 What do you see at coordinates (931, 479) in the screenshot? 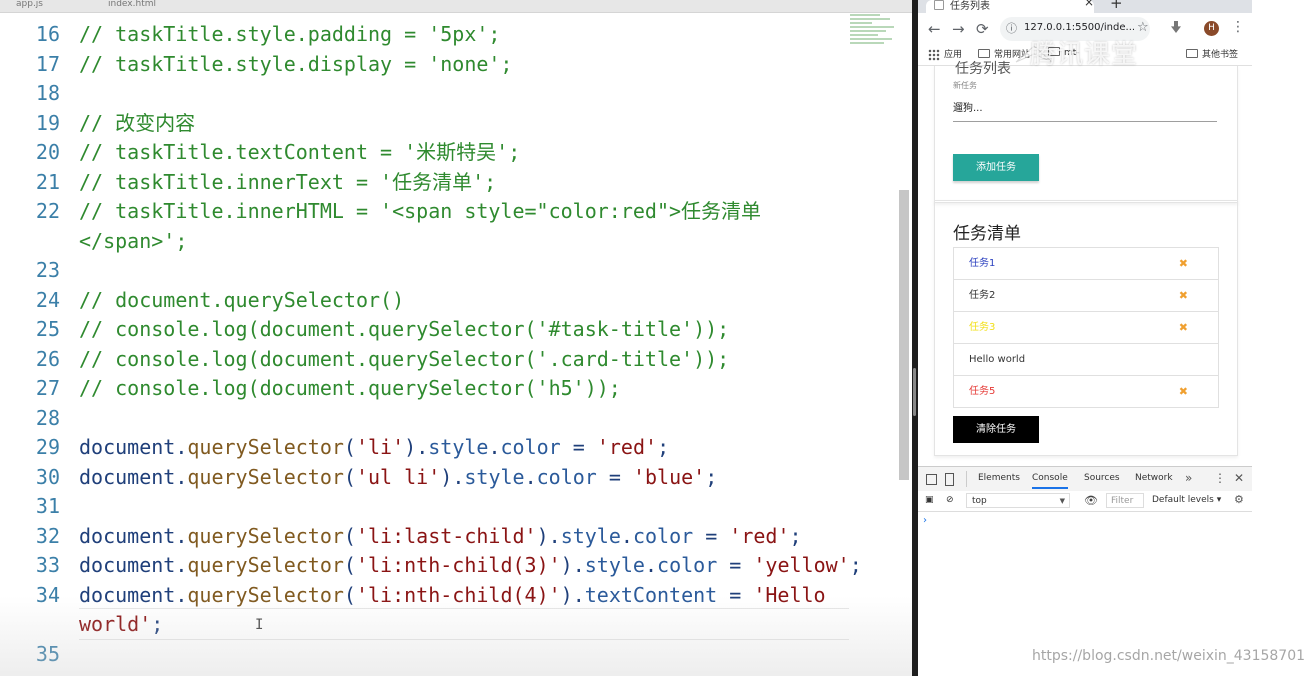
I see `inspect-element-icon` at bounding box center [931, 479].